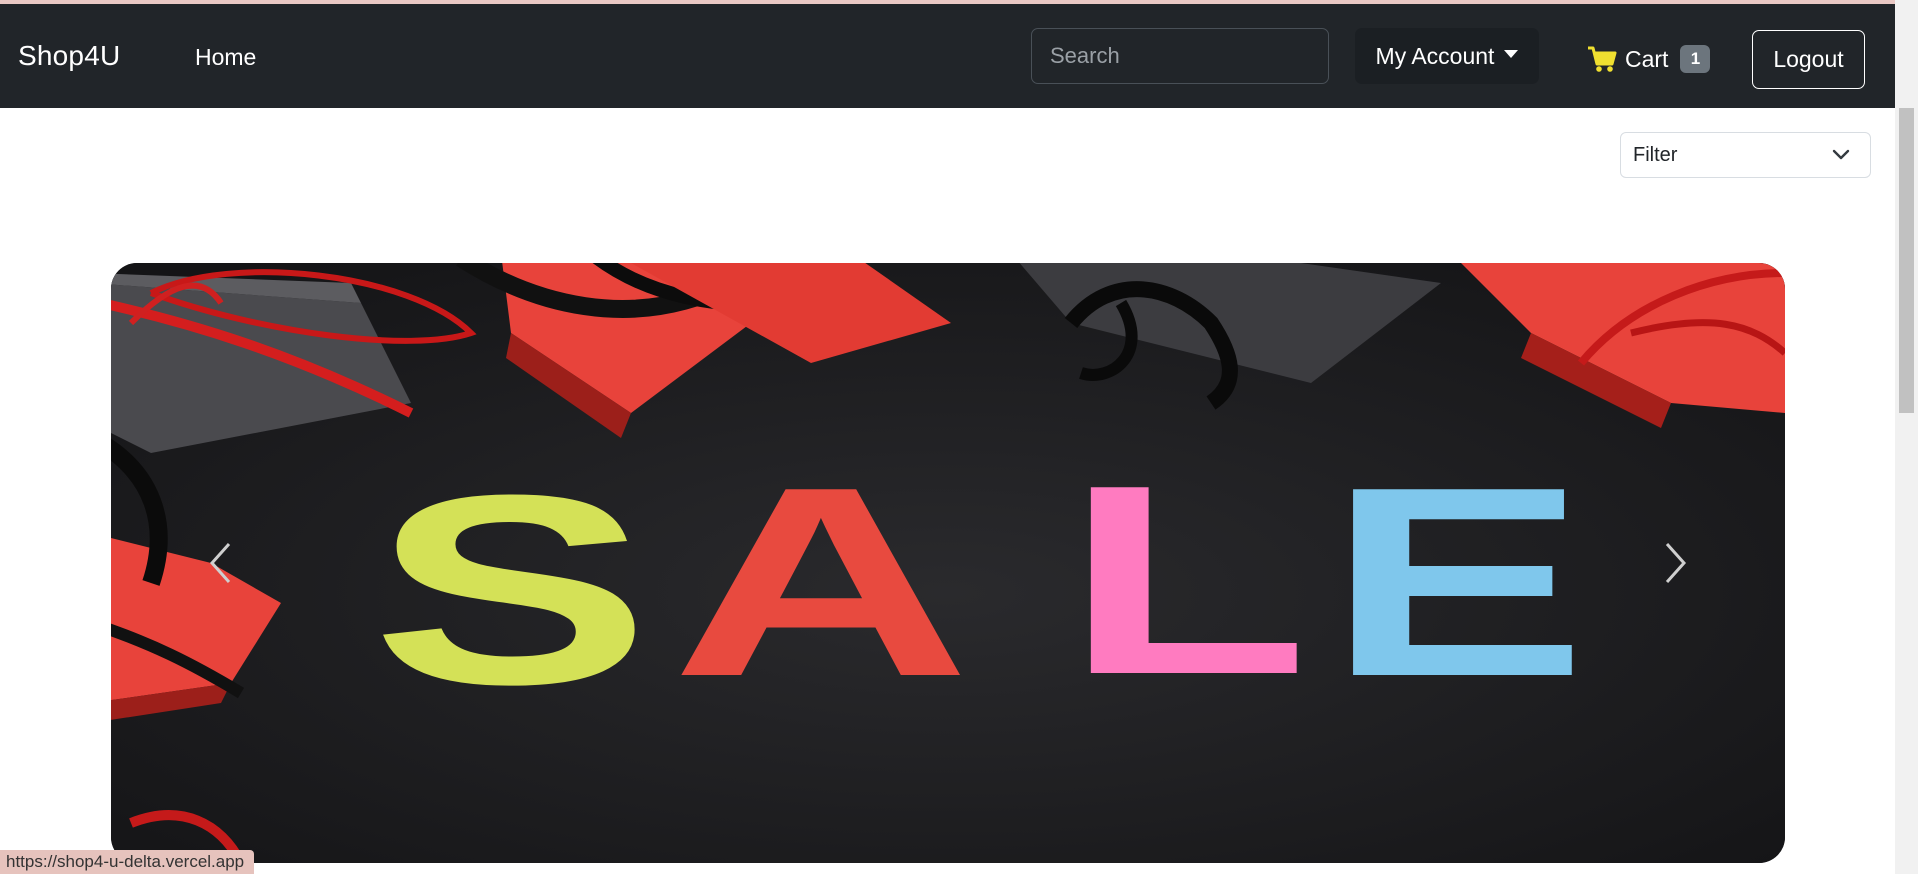 Image resolution: width=1918 pixels, height=874 pixels. Describe the element at coordinates (1906, 260) in the screenshot. I see `scrollbar-thumb` at that location.